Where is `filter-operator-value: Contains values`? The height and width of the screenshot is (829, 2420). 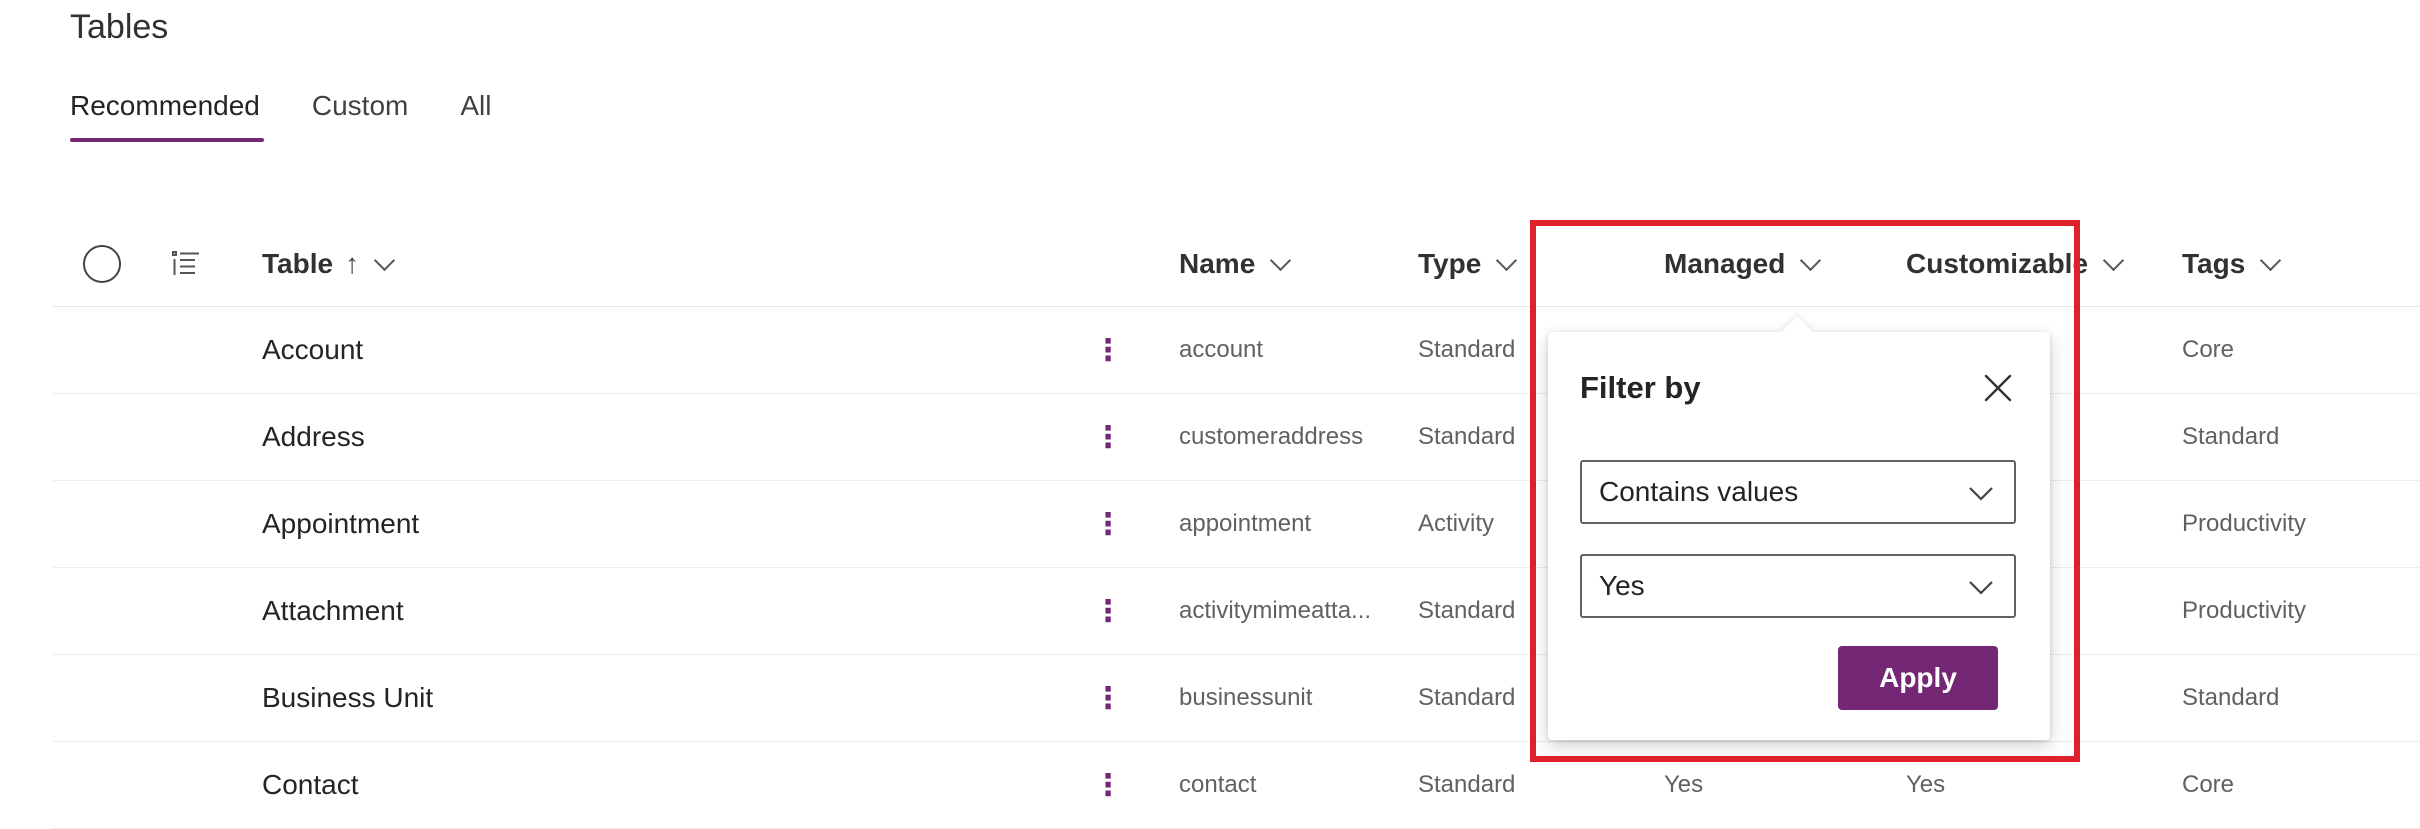 filter-operator-value: Contains values is located at coordinates (1699, 491).